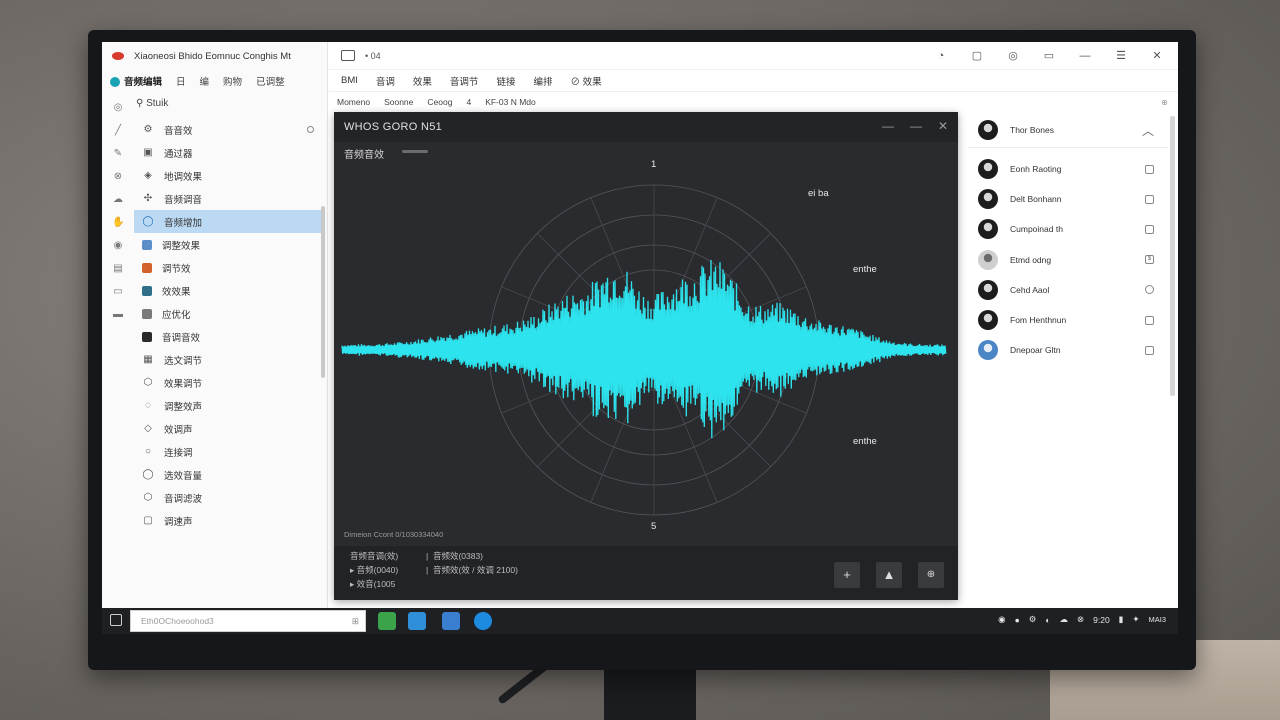  Describe the element at coordinates (1149, 350) in the screenshot. I see `edit-icon` at that location.